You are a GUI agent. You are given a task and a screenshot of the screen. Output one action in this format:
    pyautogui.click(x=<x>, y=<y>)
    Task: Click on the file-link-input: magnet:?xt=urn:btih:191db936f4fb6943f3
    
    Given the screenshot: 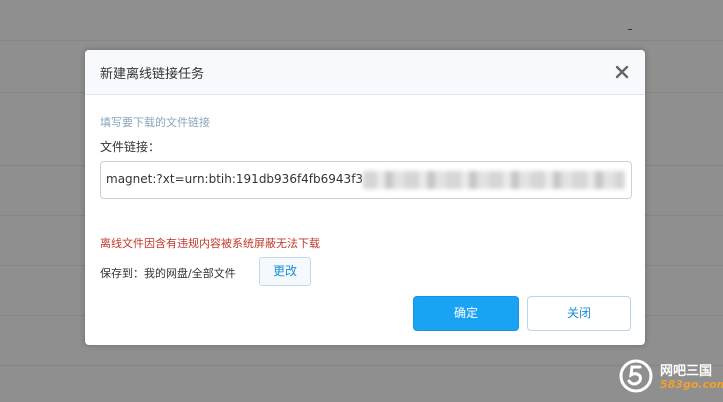 What is the action you would take?
    pyautogui.click(x=366, y=180)
    